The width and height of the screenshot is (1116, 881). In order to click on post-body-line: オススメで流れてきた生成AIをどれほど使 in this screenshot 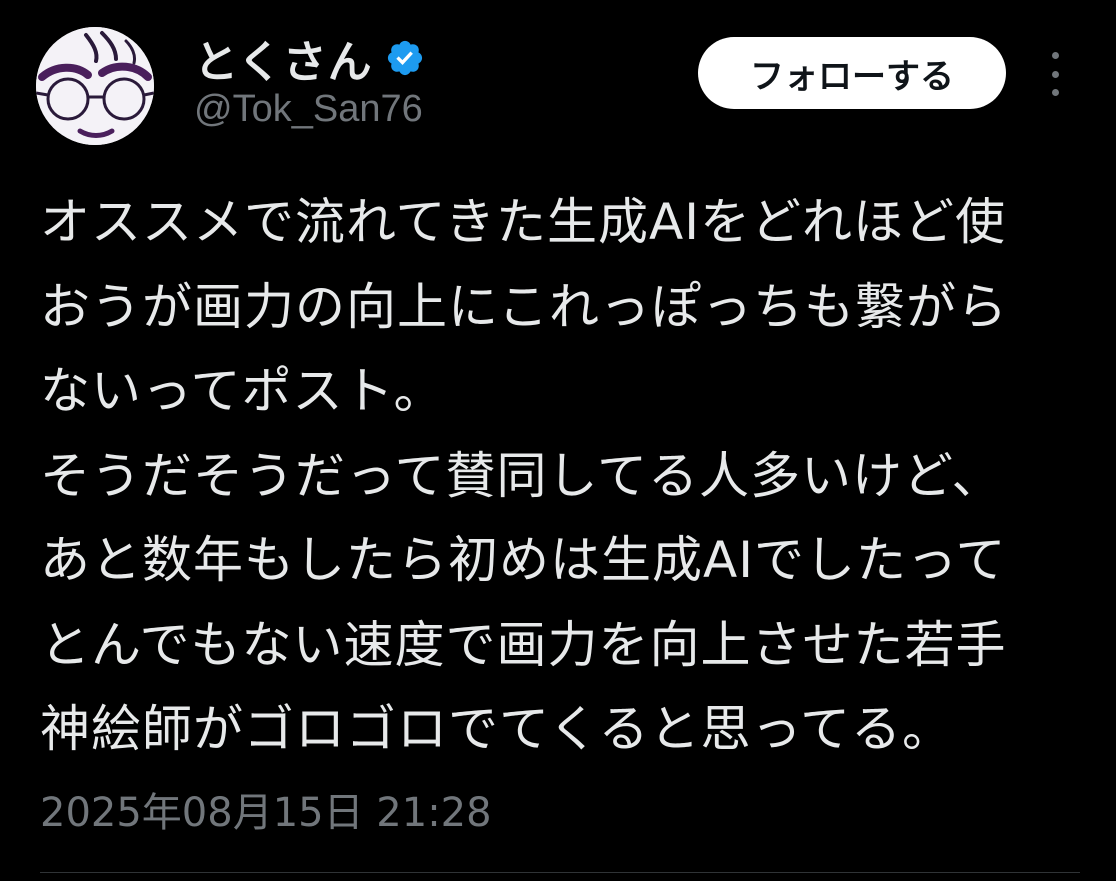, I will do `click(523, 222)`.